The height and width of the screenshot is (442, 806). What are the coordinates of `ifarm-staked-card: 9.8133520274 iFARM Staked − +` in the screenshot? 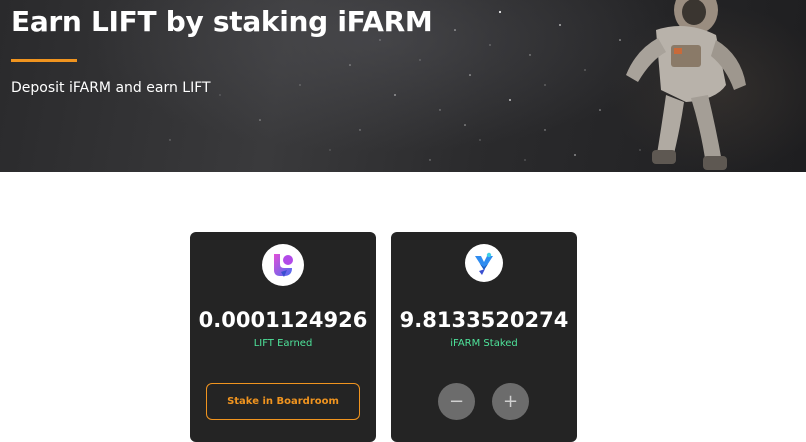 It's located at (484, 337).